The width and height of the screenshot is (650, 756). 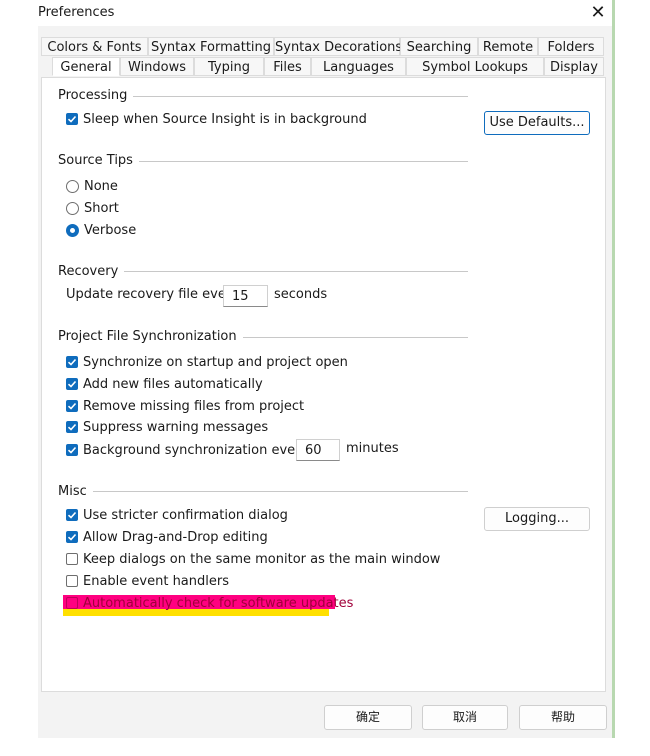 What do you see at coordinates (185, 515) in the screenshot?
I see `checkbox-label: Use stricter confirmation dialog` at bounding box center [185, 515].